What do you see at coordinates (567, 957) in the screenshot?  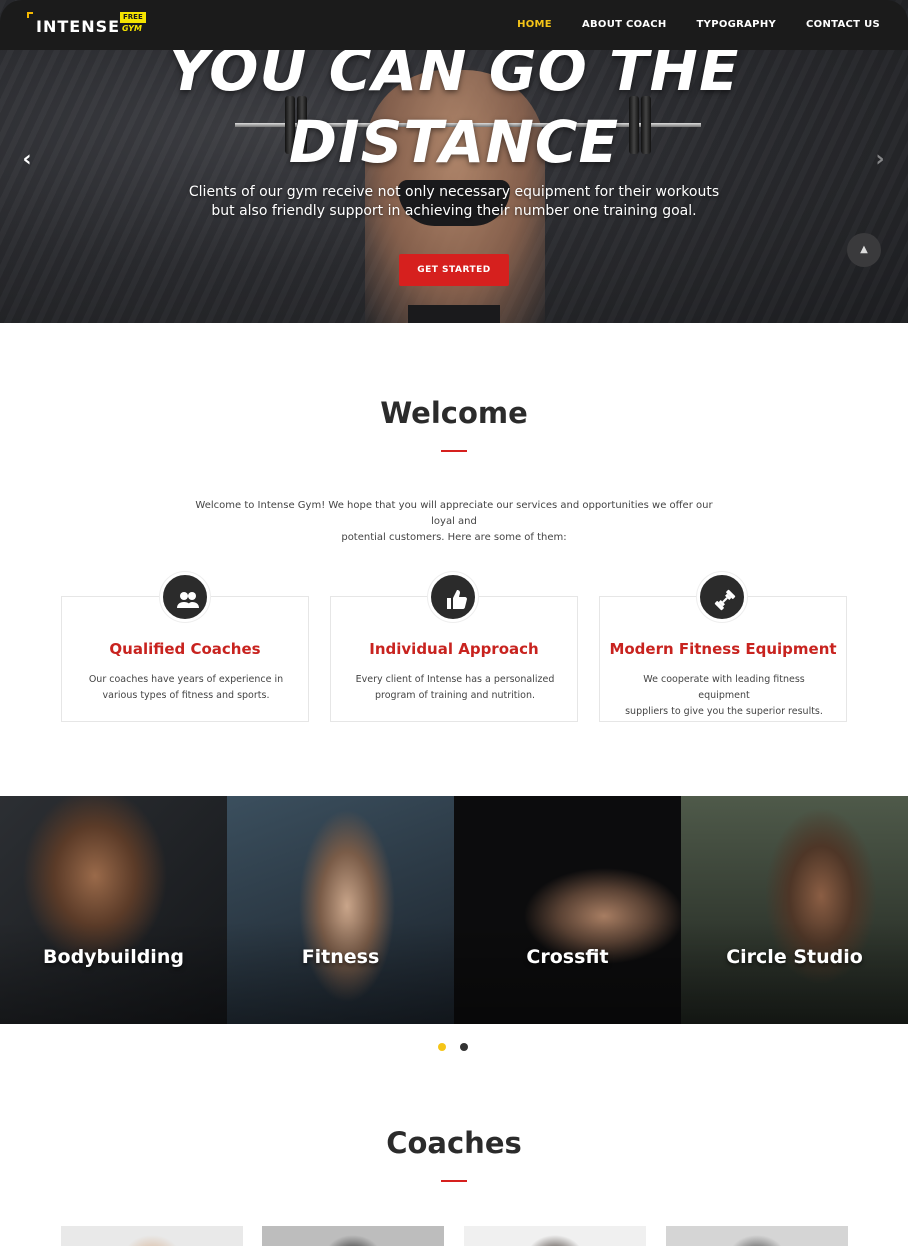 I see `class-label: Crossfit` at bounding box center [567, 957].